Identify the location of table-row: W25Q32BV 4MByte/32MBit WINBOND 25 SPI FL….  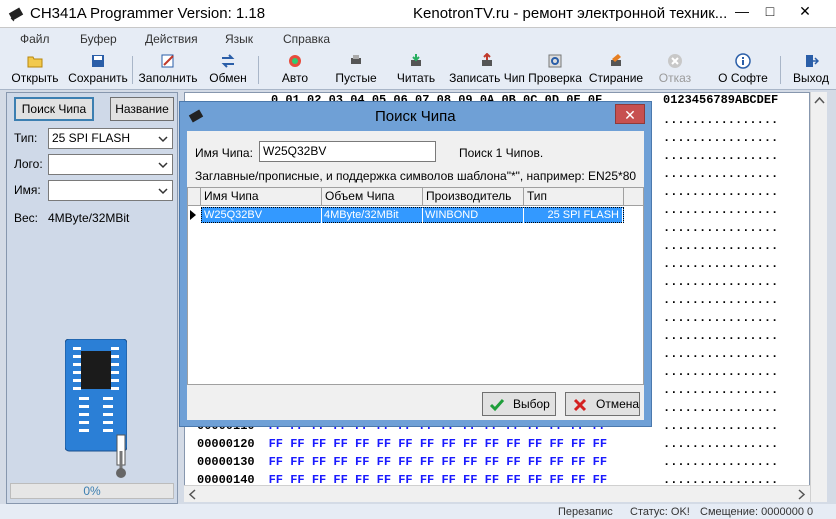
(412, 215).